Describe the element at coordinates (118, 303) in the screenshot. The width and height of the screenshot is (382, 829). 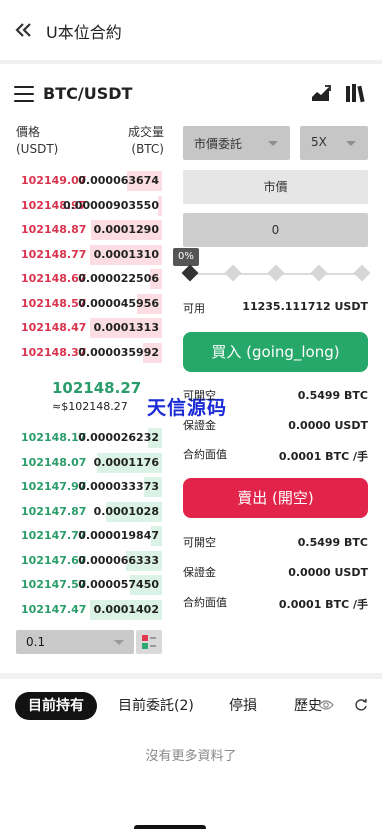
I see `order-qty: 0.000045956` at that location.